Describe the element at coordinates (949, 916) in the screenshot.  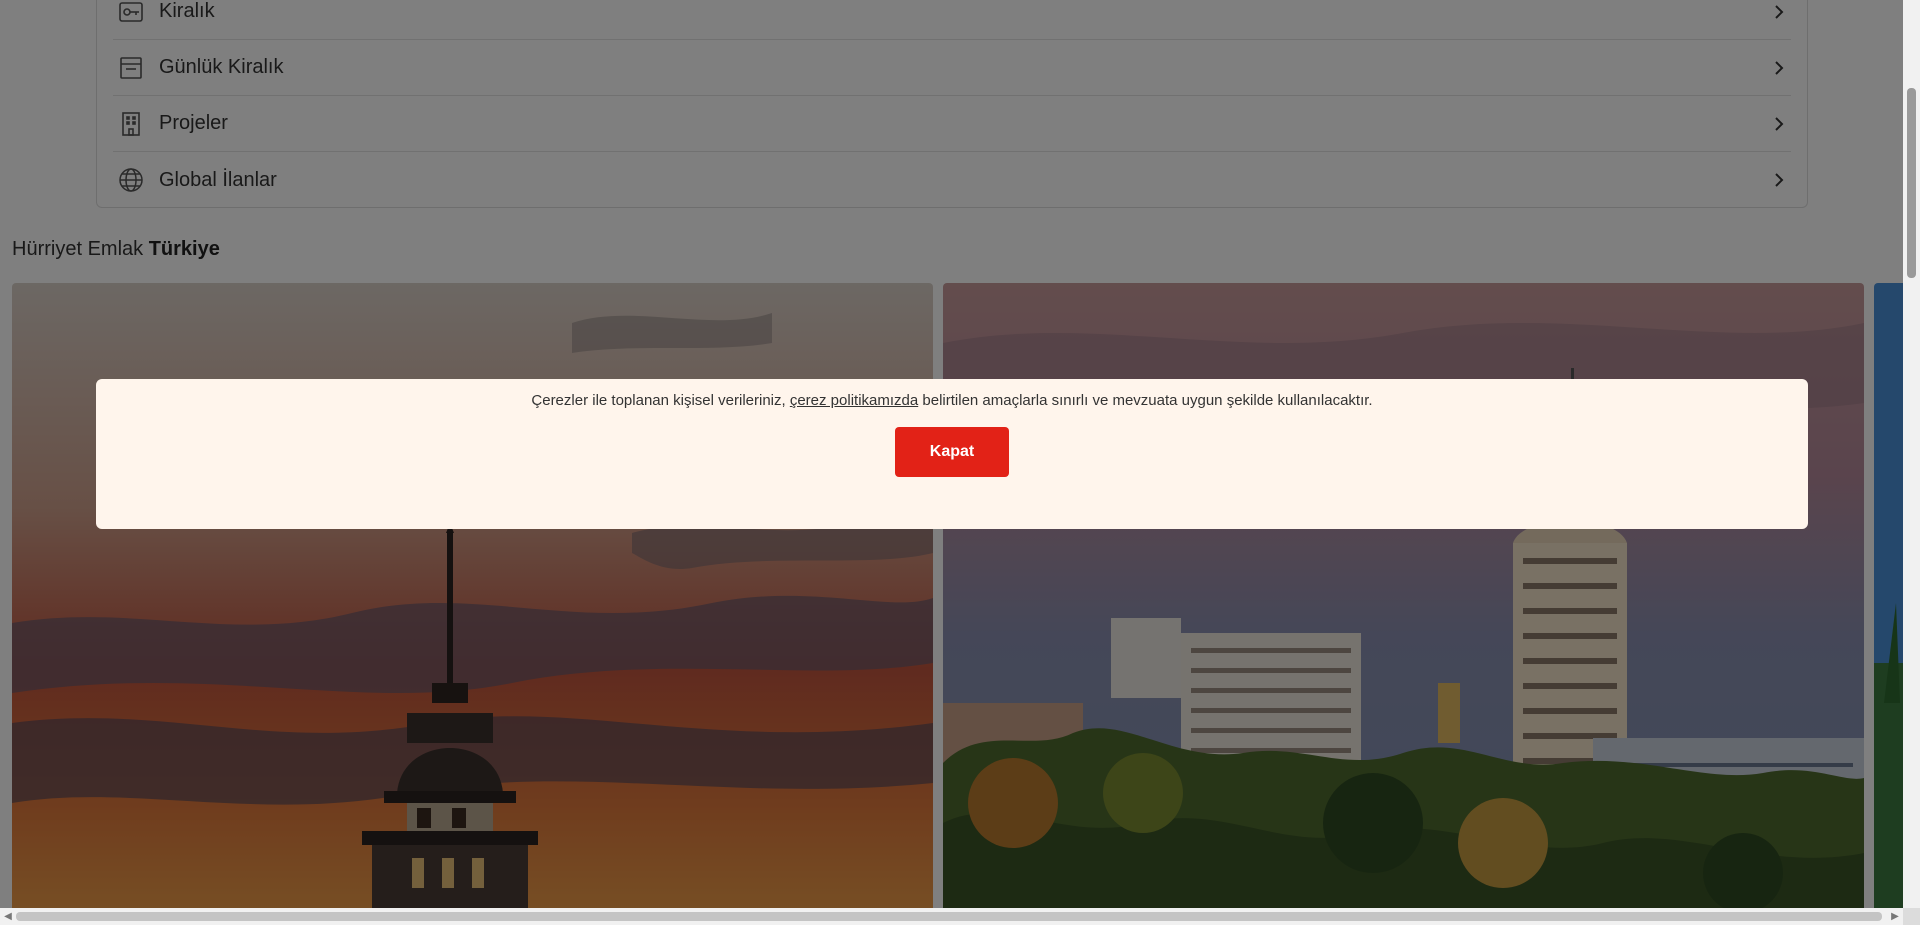
I see `horizontal-scrollbar-thumb` at that location.